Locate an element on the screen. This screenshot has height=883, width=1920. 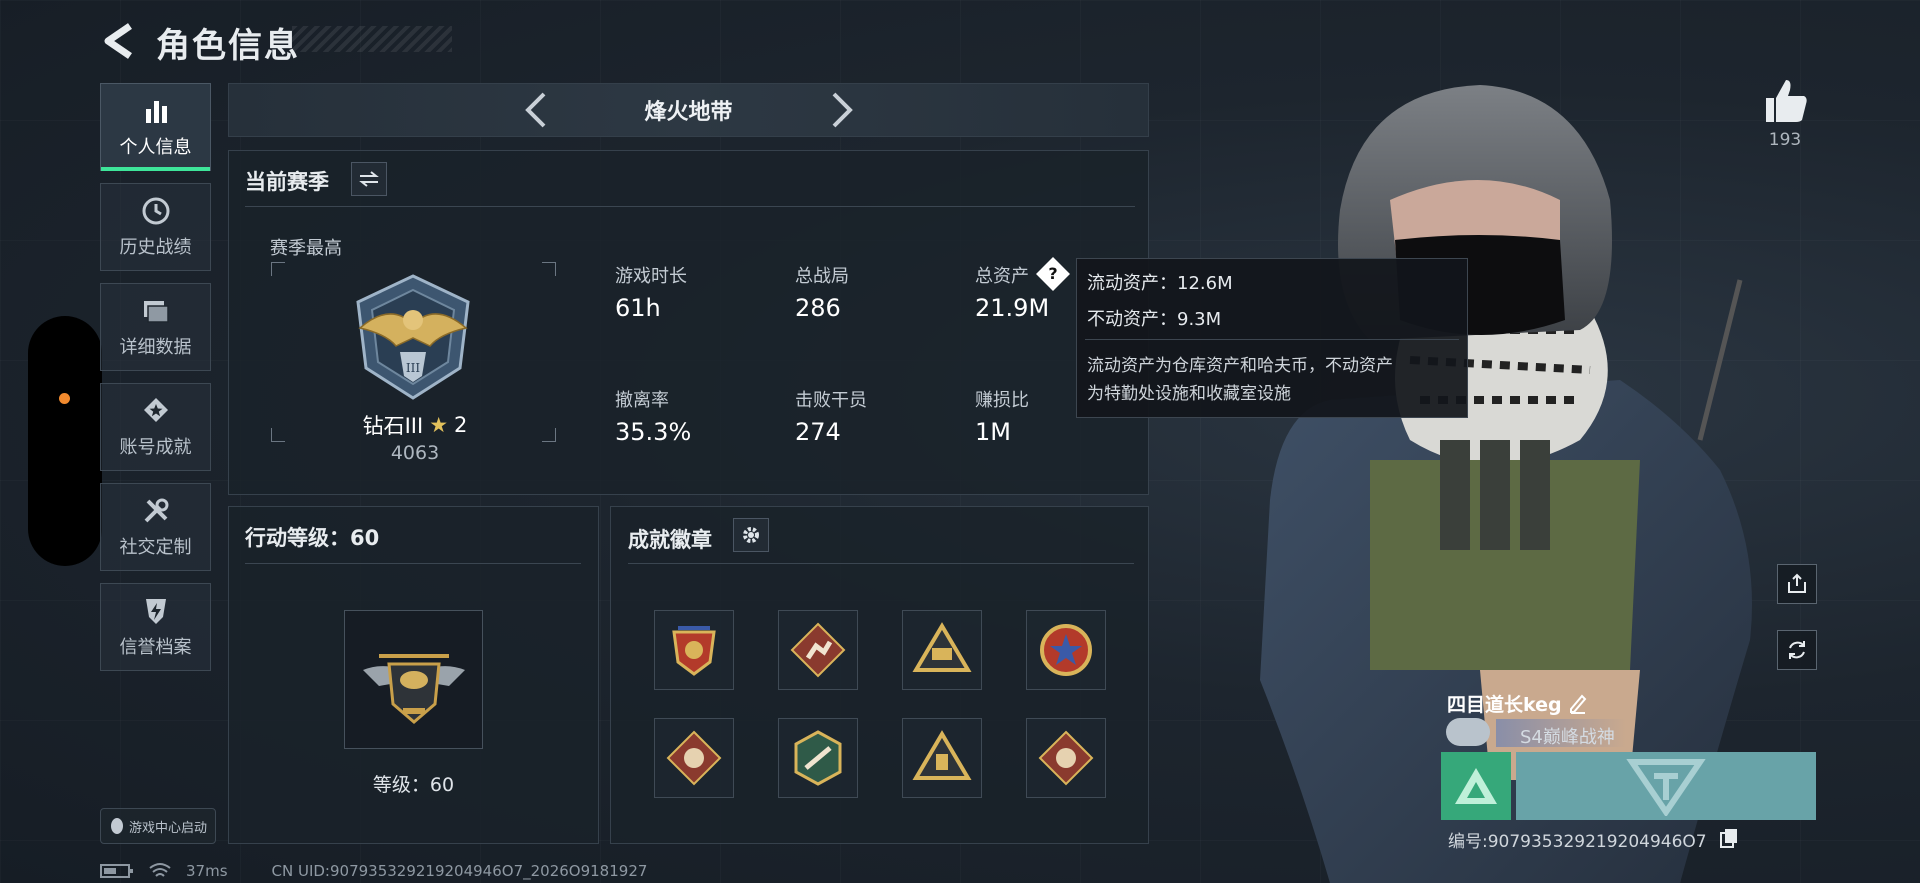
copy-icon is located at coordinates (1729, 838).